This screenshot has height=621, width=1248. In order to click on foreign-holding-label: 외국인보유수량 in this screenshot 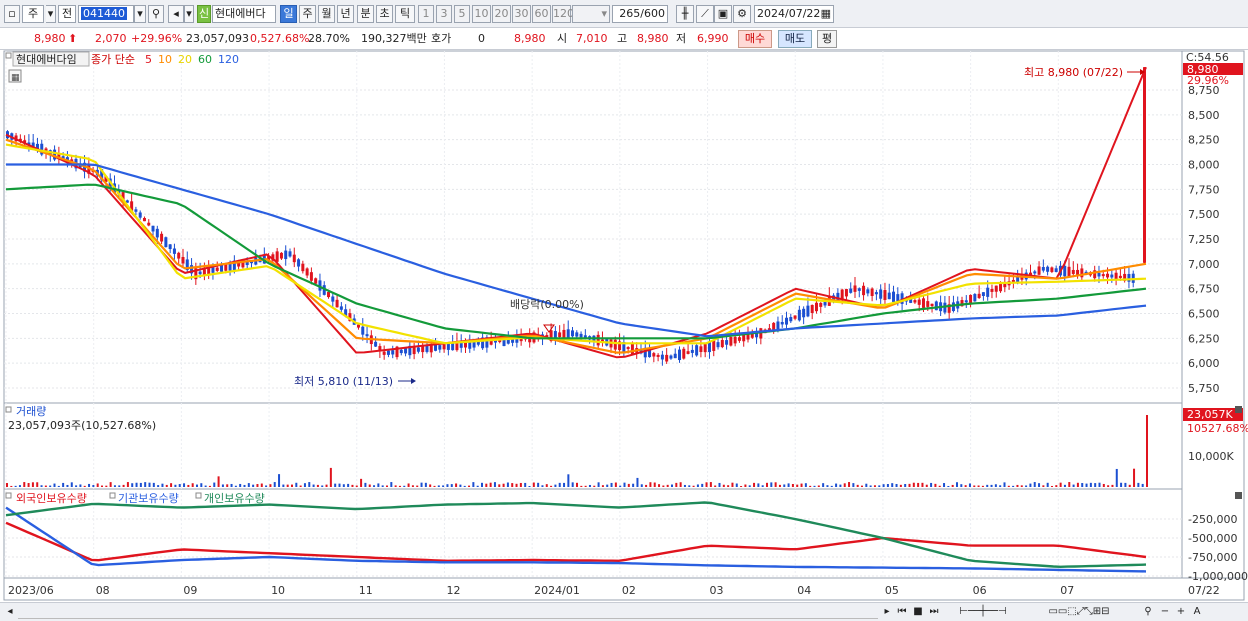, I will do `click(51, 498)`.